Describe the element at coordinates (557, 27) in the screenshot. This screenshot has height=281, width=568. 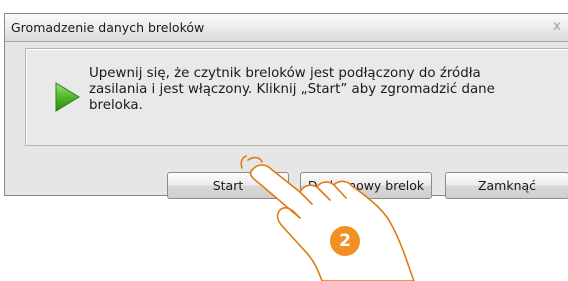
I see `close-icon: x` at that location.